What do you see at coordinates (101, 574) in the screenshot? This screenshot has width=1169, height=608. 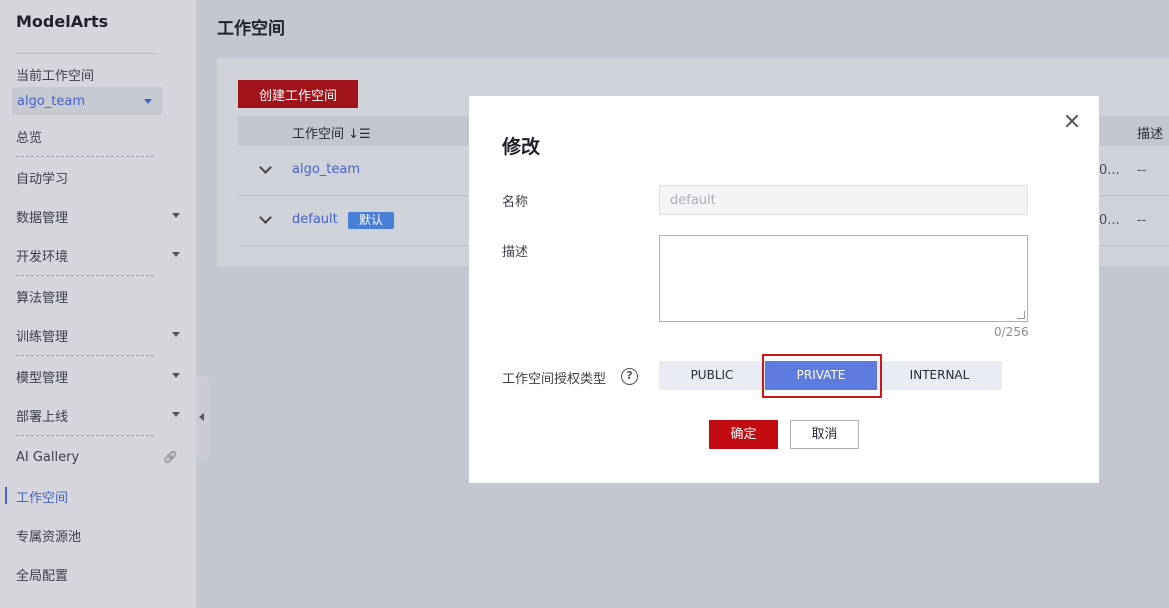 I see `sidebar-item-global-config: 全局配置` at bounding box center [101, 574].